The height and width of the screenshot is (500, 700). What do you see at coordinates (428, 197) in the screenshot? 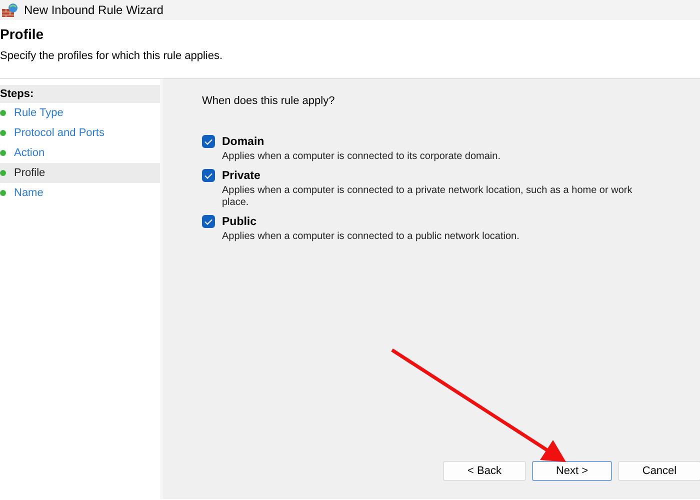
I see `profile-description: Applies when a computer is connected to a private network location, such as a home or work place.` at bounding box center [428, 197].